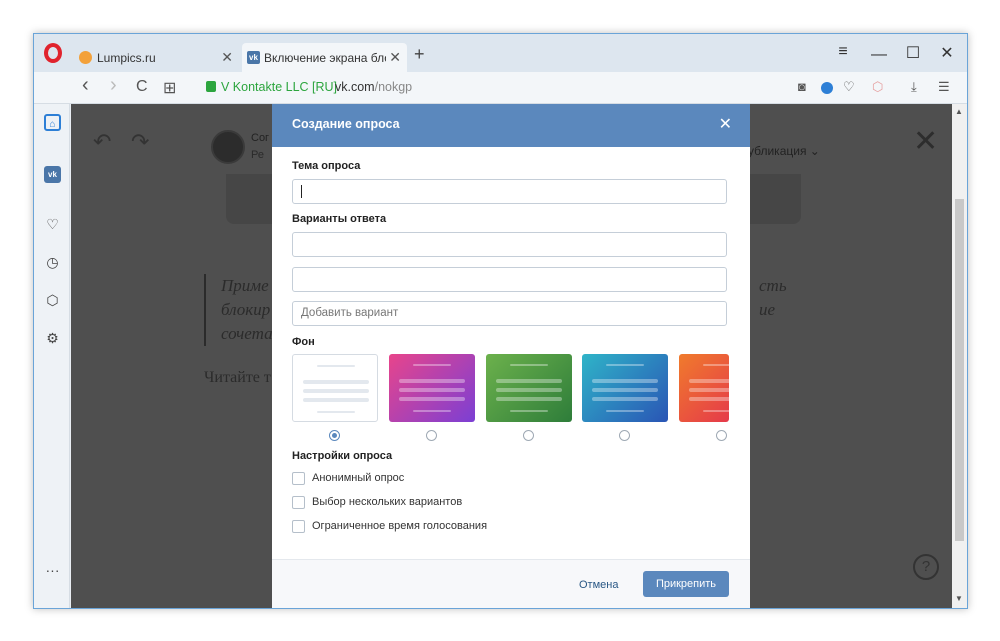 The image size is (1000, 641). What do you see at coordinates (335, 388) in the screenshot?
I see `background-option-white` at bounding box center [335, 388].